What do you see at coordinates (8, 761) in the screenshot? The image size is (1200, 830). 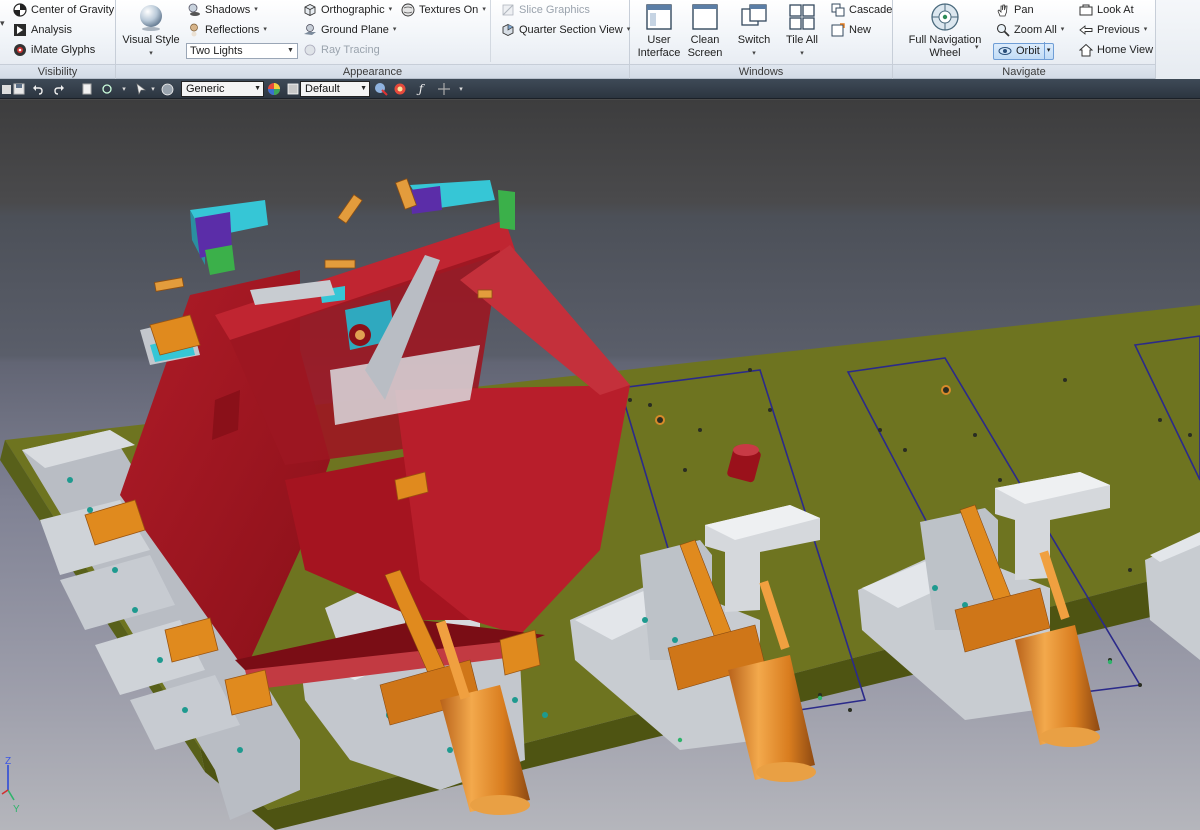 I see `axis-z-label: Z` at bounding box center [8, 761].